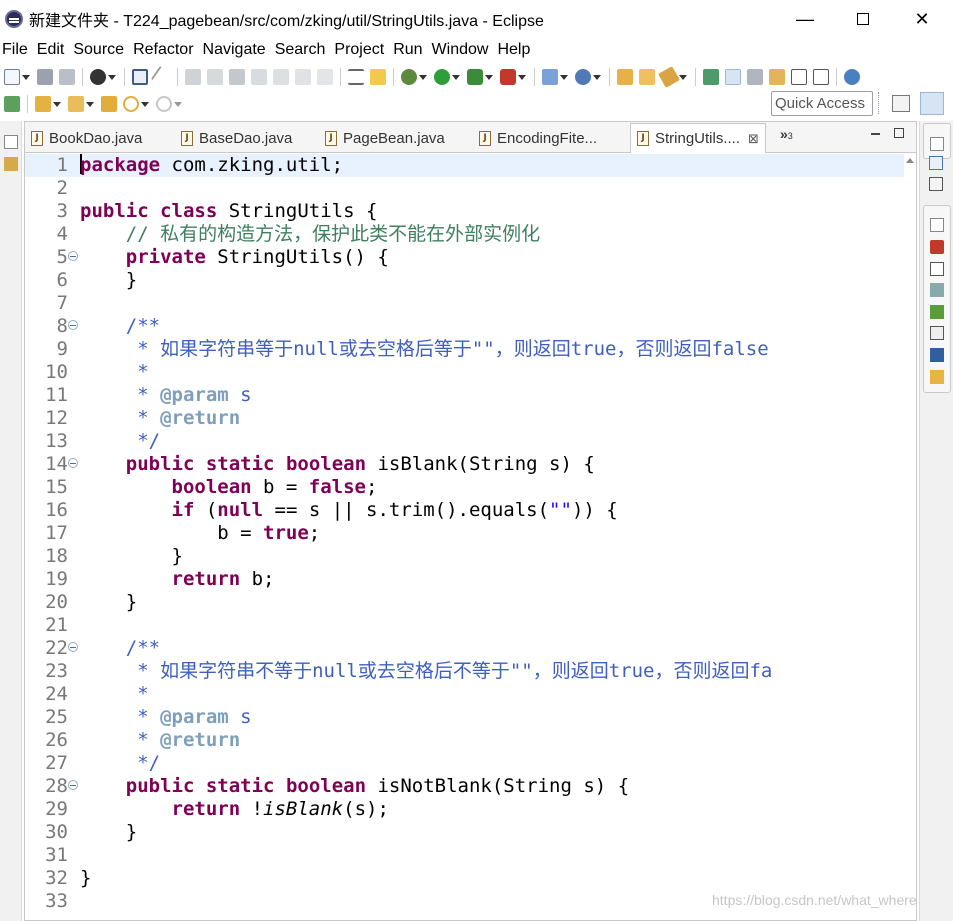 This screenshot has height=921, width=953. What do you see at coordinates (910, 160) in the screenshot?
I see `scroll-up-icon` at bounding box center [910, 160].